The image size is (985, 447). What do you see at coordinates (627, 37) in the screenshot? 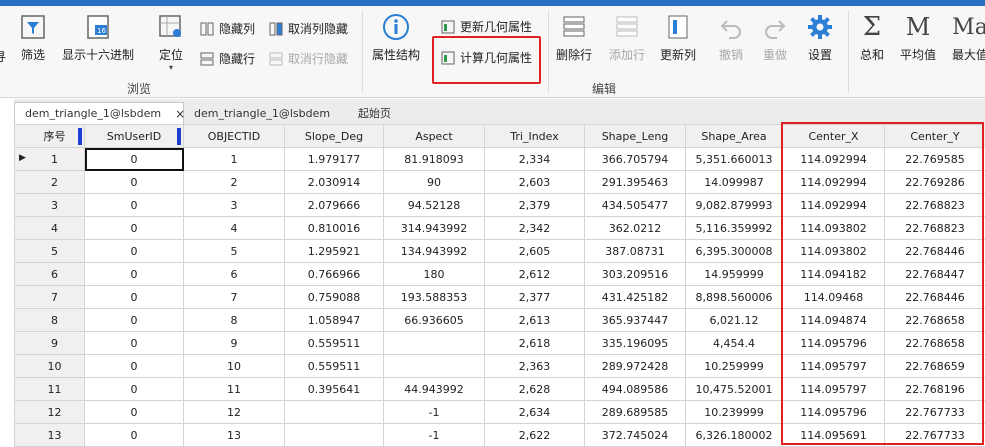
I see `add-row-button: 添加行` at bounding box center [627, 37].